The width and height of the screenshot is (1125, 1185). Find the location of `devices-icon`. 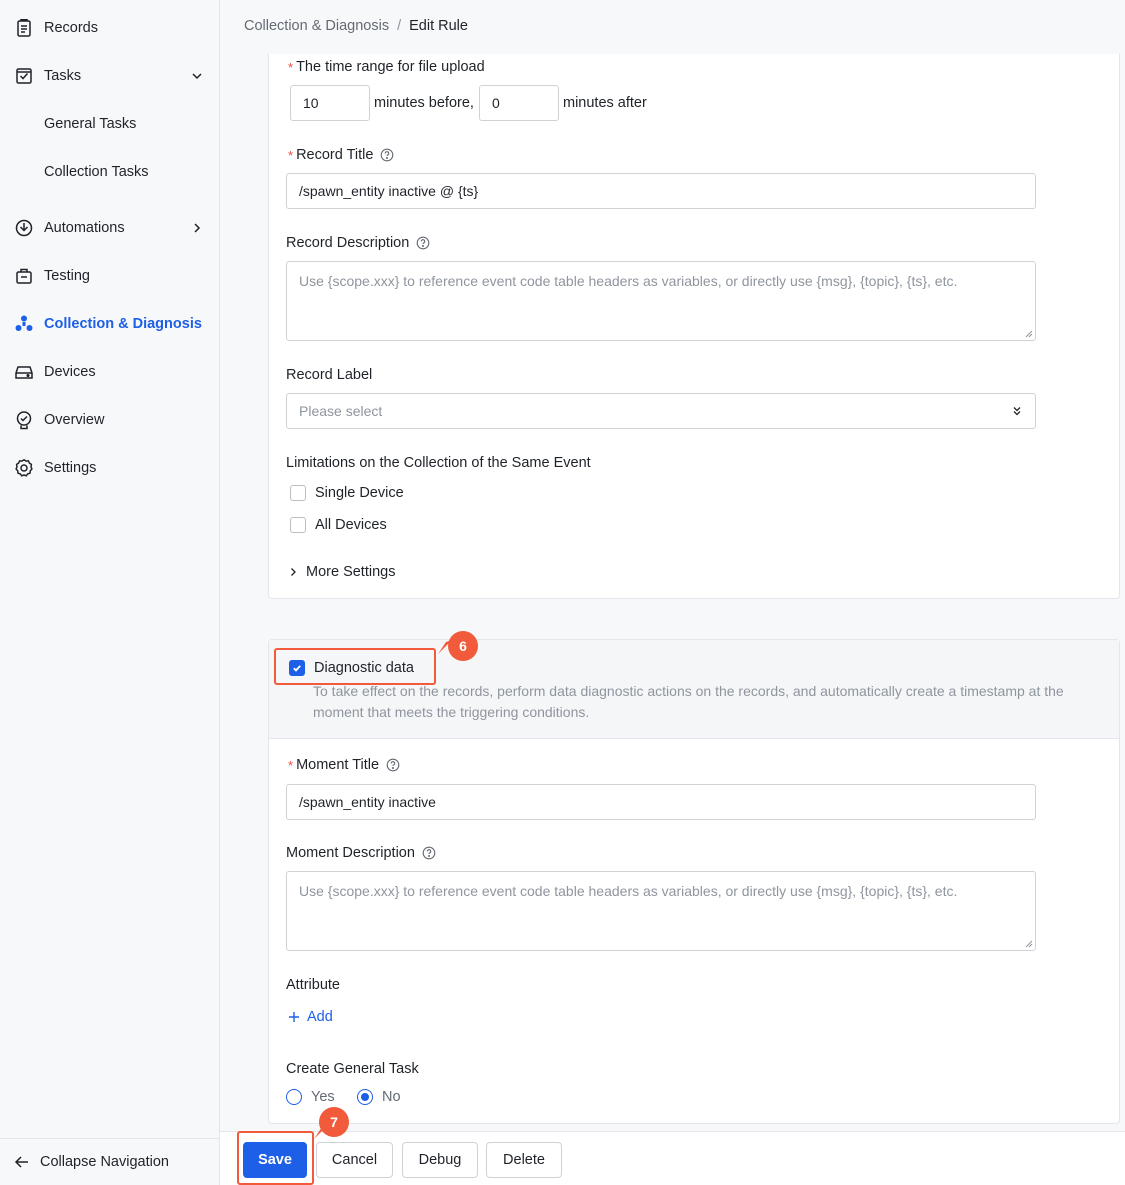

devices-icon is located at coordinates (24, 372).